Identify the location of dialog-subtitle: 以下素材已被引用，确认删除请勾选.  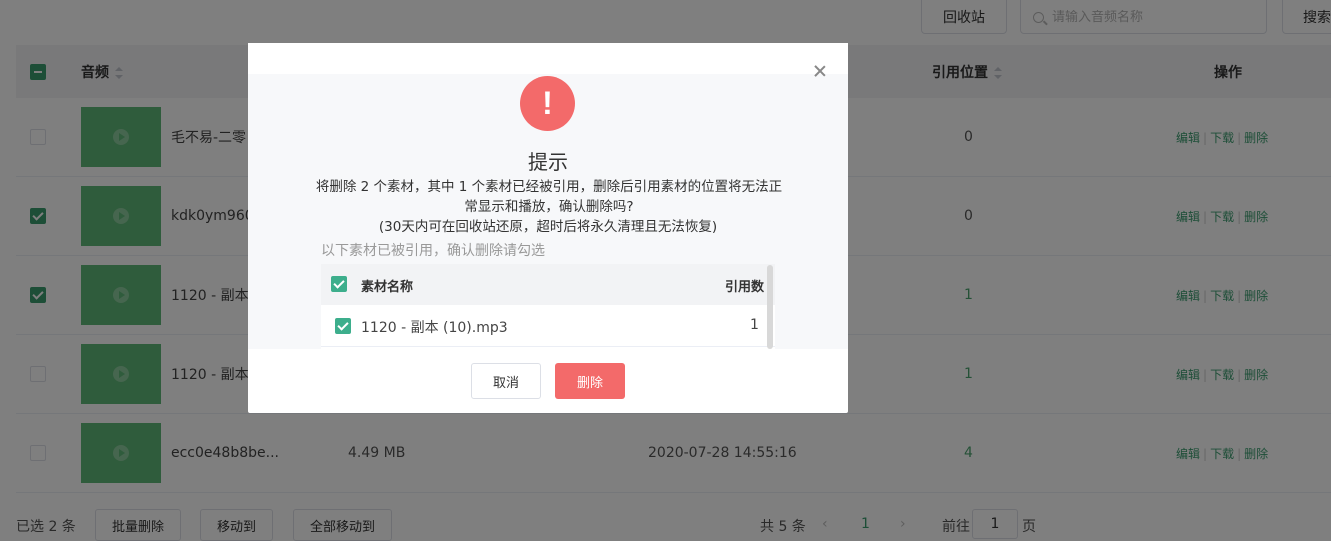
(433, 251).